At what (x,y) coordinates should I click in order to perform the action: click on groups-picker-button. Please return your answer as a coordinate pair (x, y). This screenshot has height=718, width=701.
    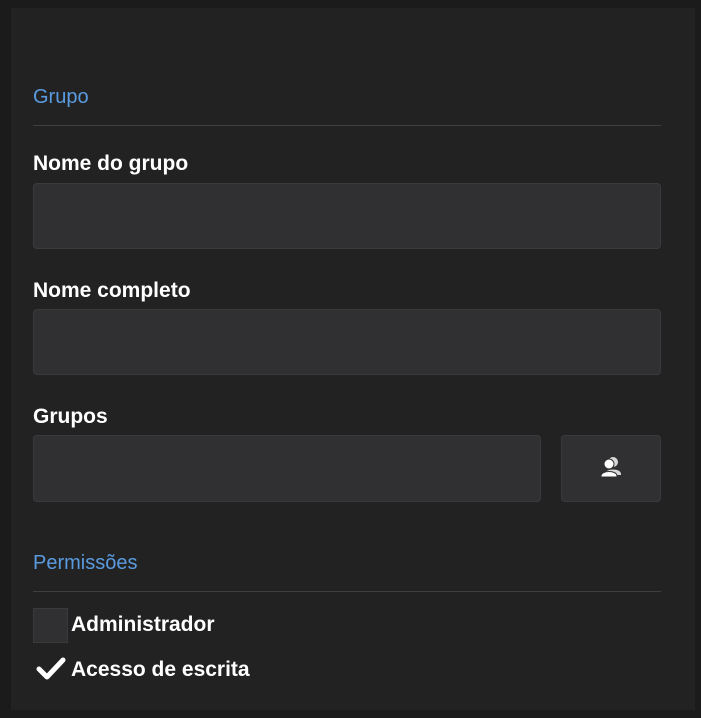
    Looking at the image, I should click on (611, 468).